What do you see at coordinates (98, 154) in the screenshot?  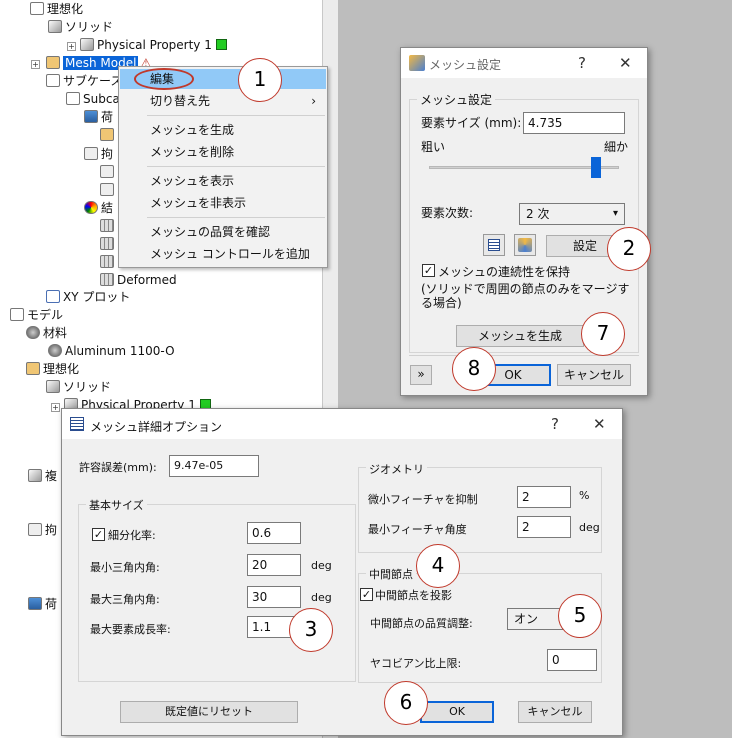 I see `tree-item-constraint: 拘` at bounding box center [98, 154].